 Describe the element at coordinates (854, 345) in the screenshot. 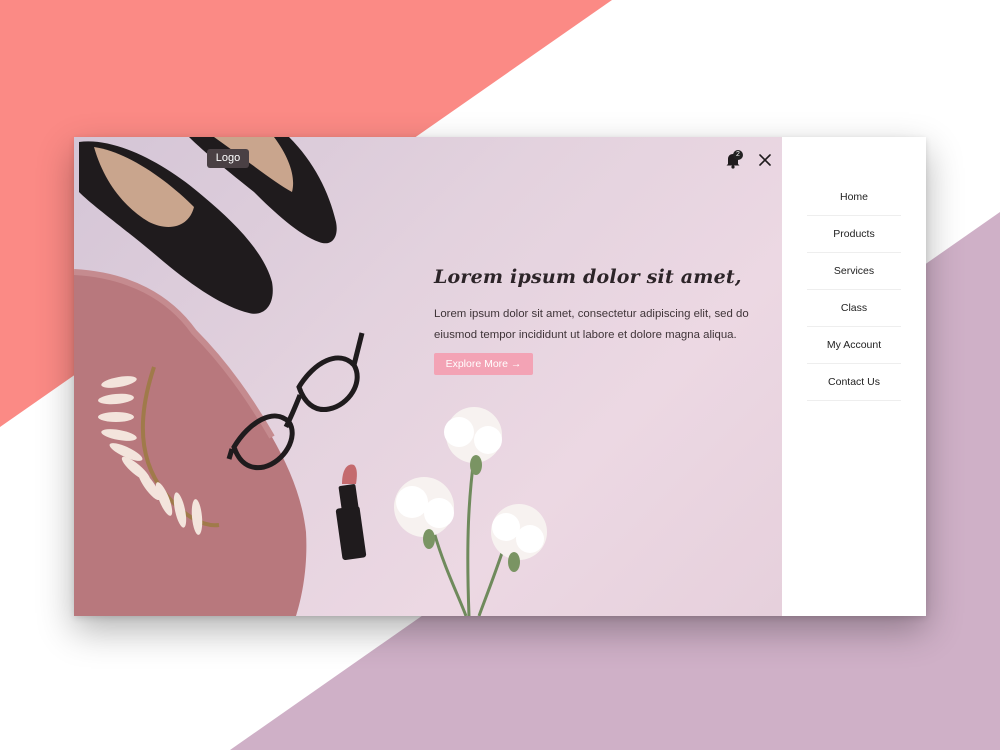

I see `menu-item-my-account: My Account` at that location.